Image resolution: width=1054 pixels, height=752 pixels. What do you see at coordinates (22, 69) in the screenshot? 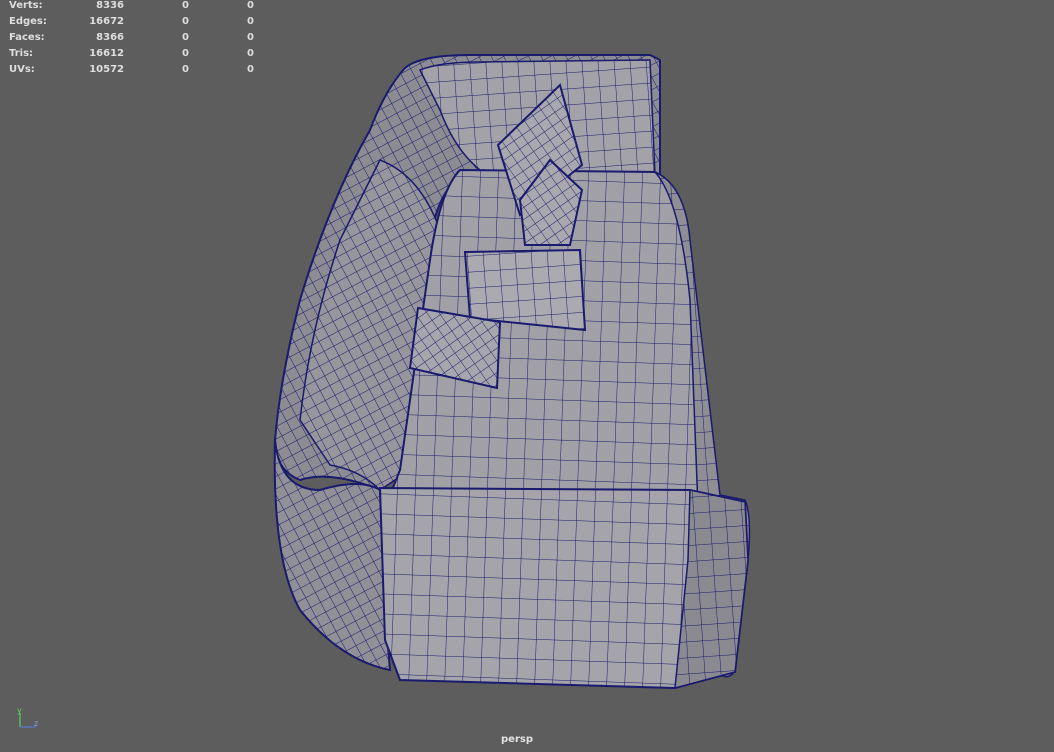
I see `hud-label: UVs:` at bounding box center [22, 69].